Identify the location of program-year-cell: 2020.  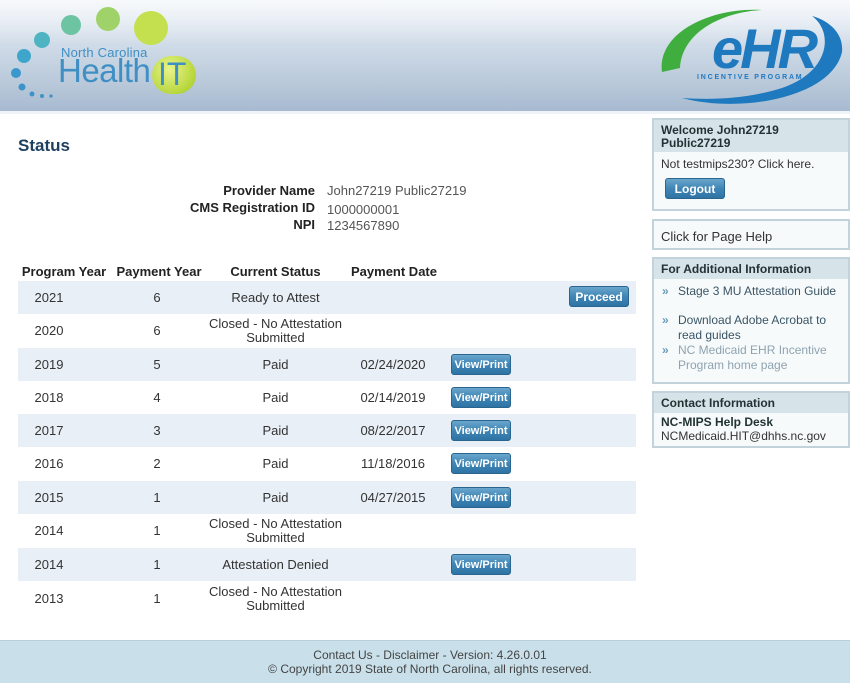
(49, 330).